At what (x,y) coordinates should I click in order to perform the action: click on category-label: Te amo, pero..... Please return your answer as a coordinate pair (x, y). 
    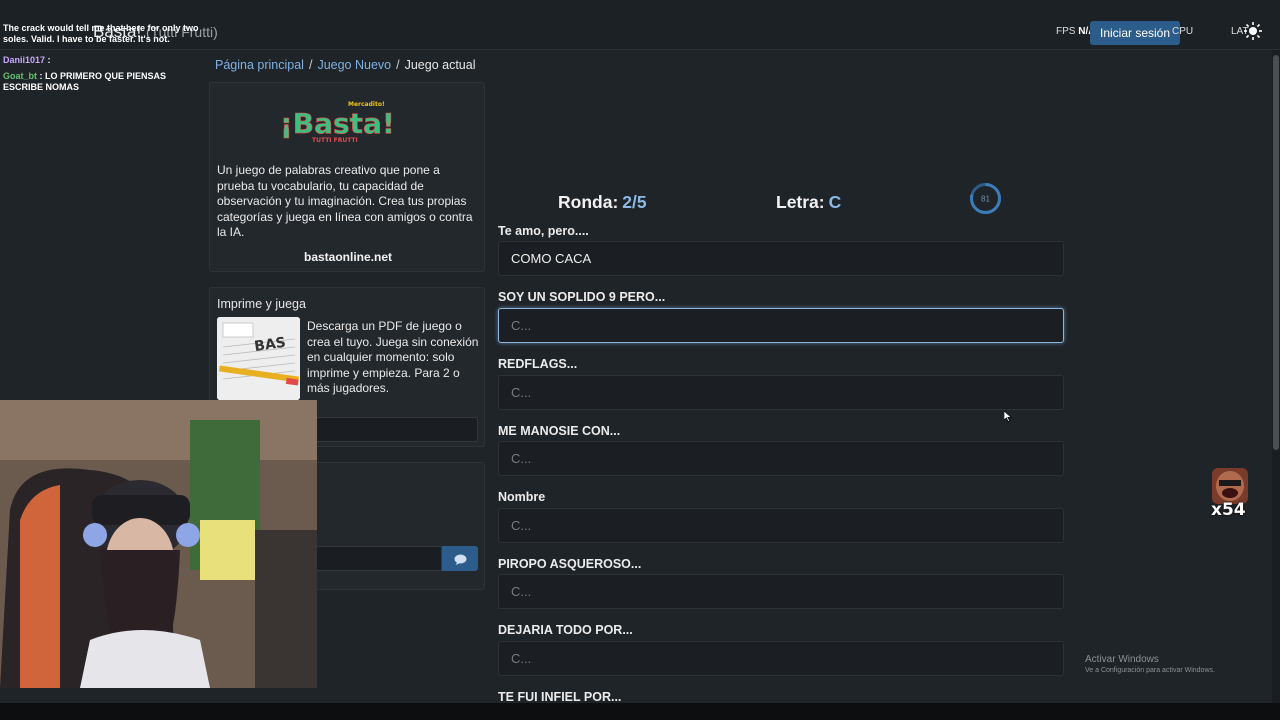
    Looking at the image, I should click on (543, 231).